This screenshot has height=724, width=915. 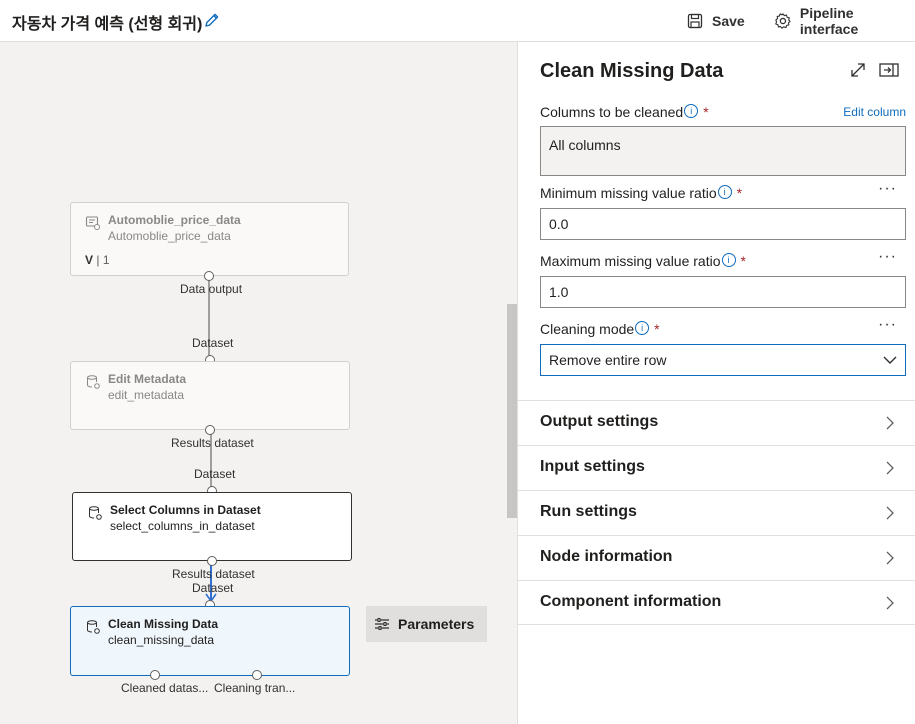 I want to click on port-label: Data output, so click(x=211, y=289).